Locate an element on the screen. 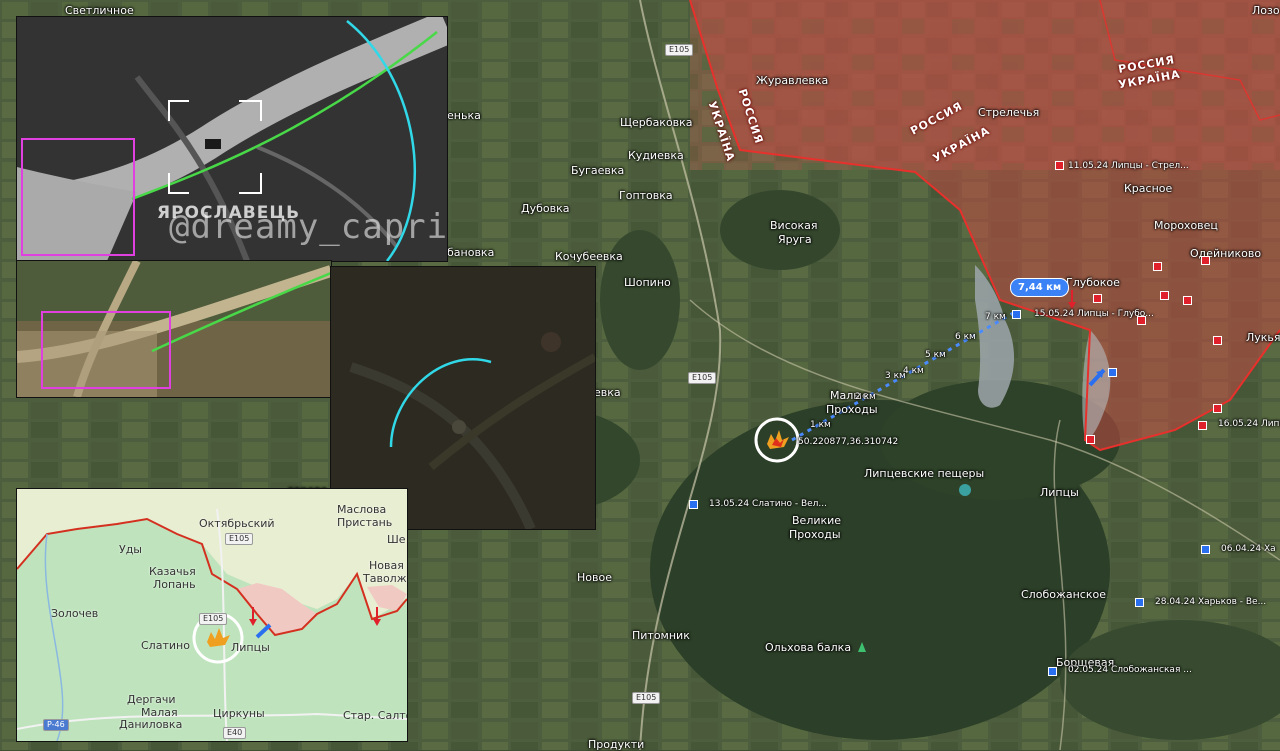  place-label: Яруга is located at coordinates (795, 239).